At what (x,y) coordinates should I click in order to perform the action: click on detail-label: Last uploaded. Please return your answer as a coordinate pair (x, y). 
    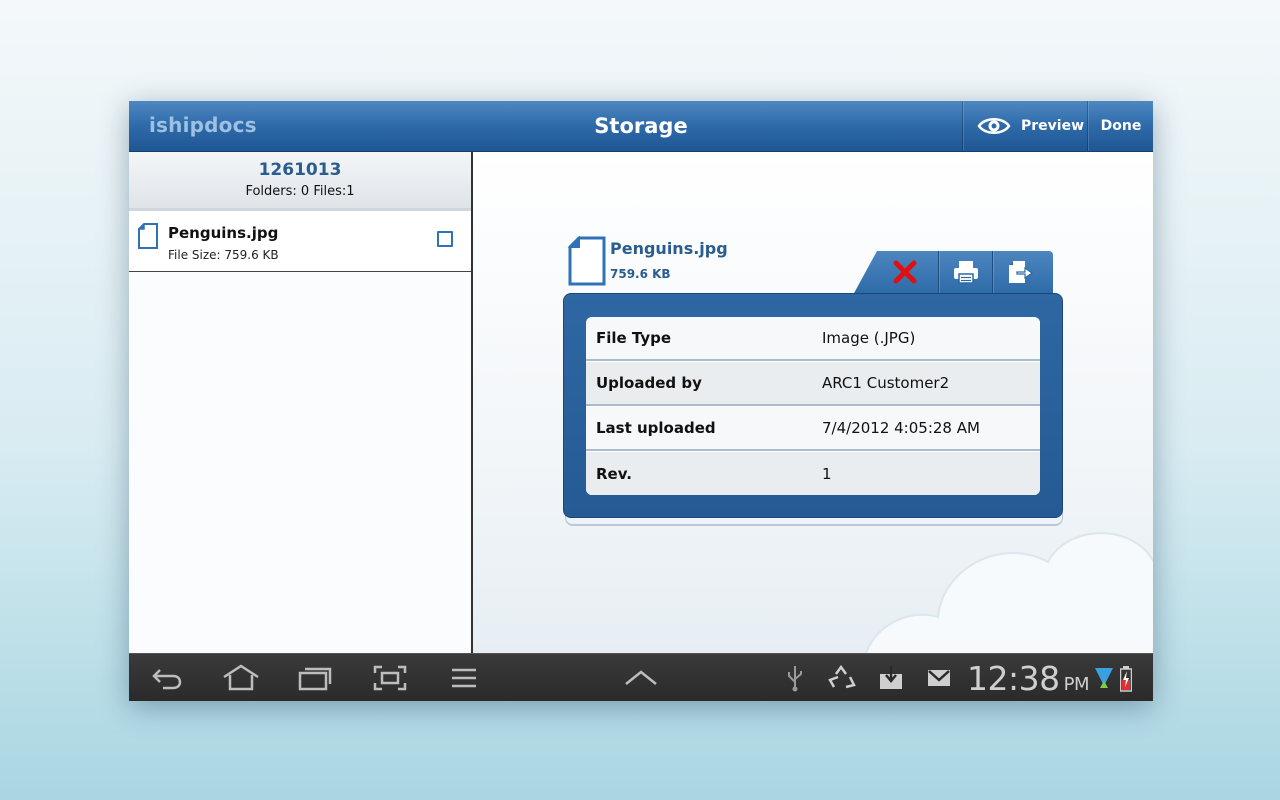
    Looking at the image, I should click on (656, 428).